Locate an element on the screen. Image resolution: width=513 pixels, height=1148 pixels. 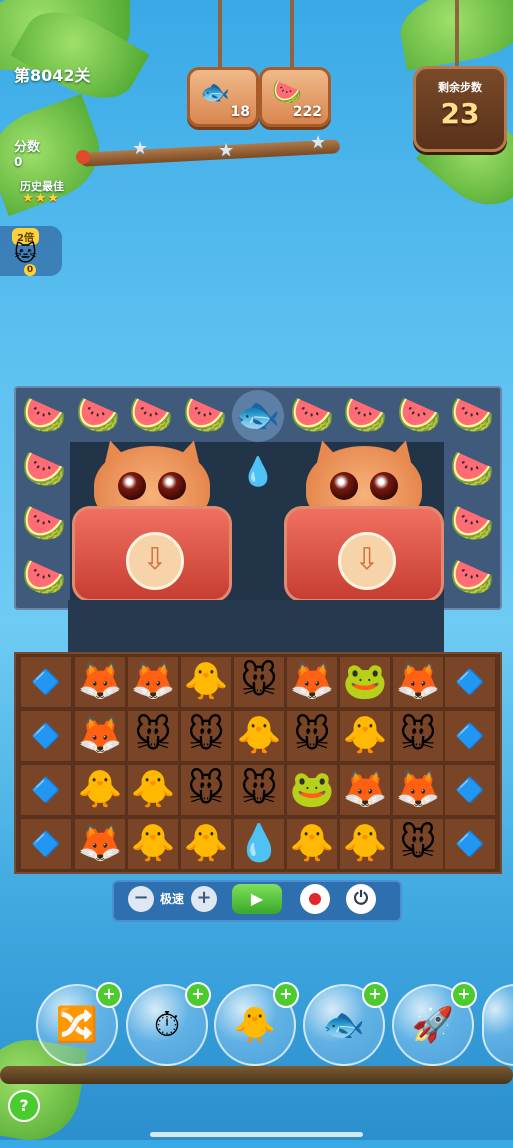
goal-count: 18 is located at coordinates (240, 112).